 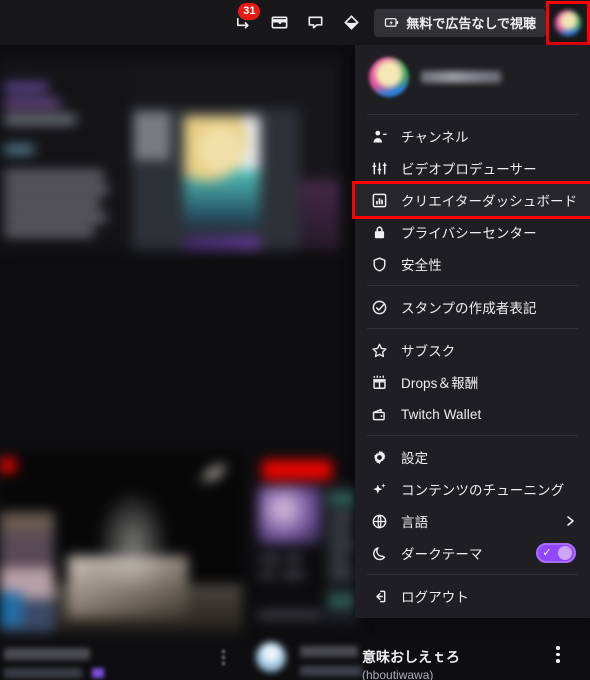 I want to click on menu-profile-header, so click(x=472, y=77).